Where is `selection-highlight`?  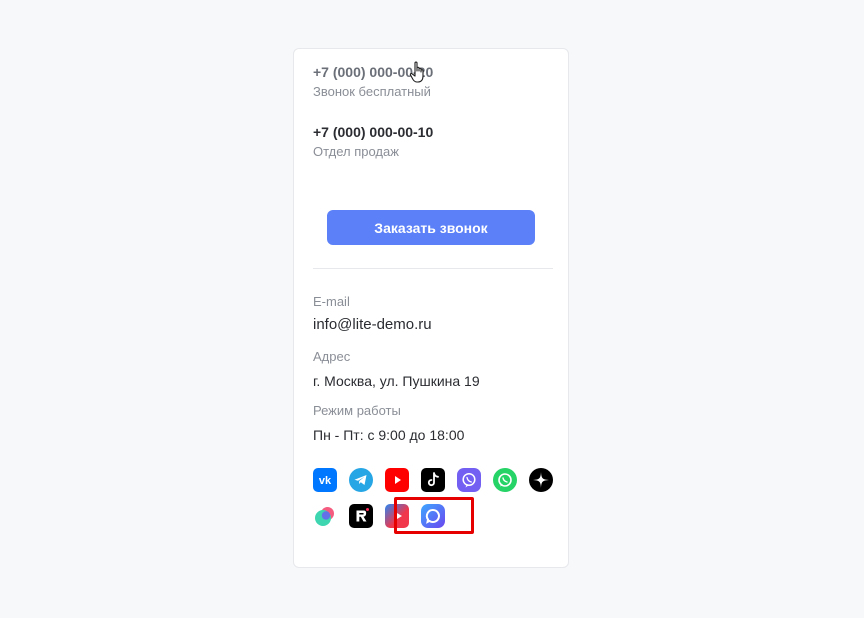 selection-highlight is located at coordinates (434, 515).